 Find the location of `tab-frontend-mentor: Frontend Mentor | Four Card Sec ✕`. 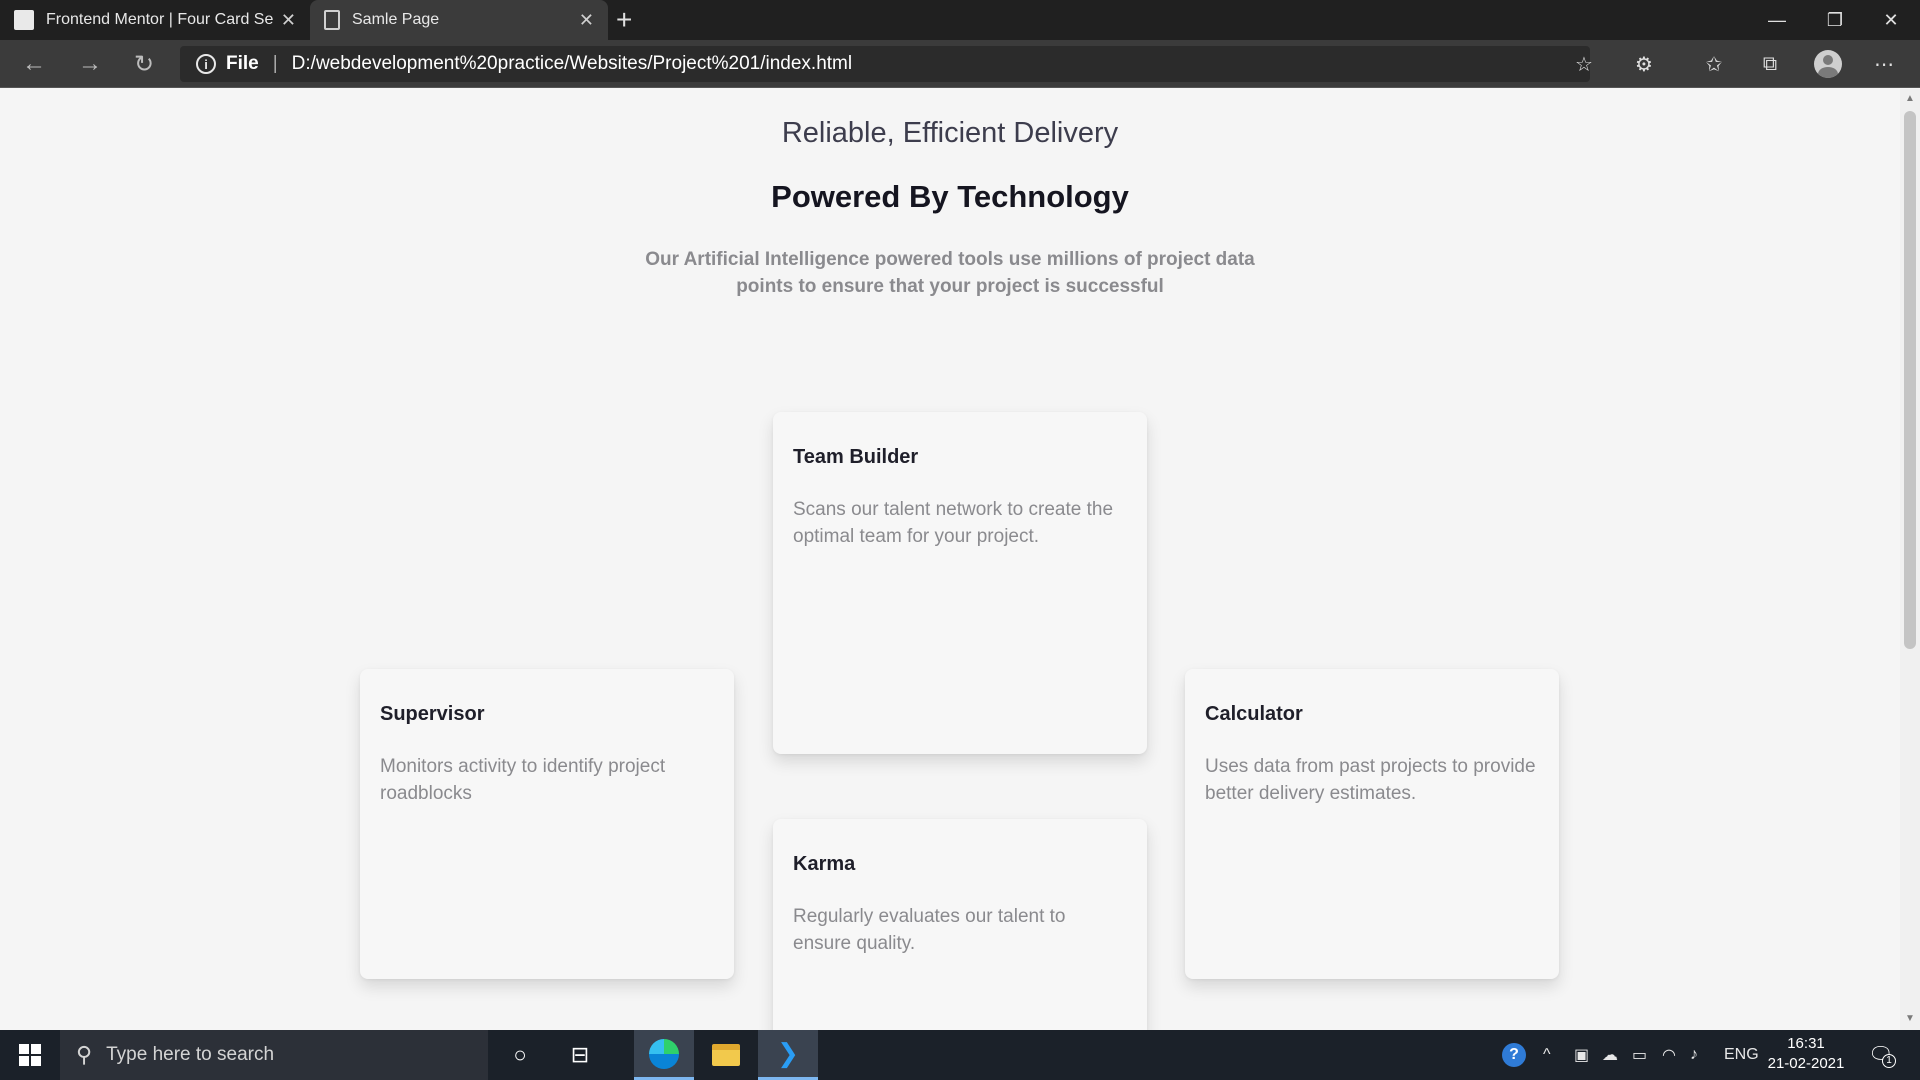

tab-frontend-mentor: Frontend Mentor | Four Card Sec ✕ is located at coordinates (155, 20).